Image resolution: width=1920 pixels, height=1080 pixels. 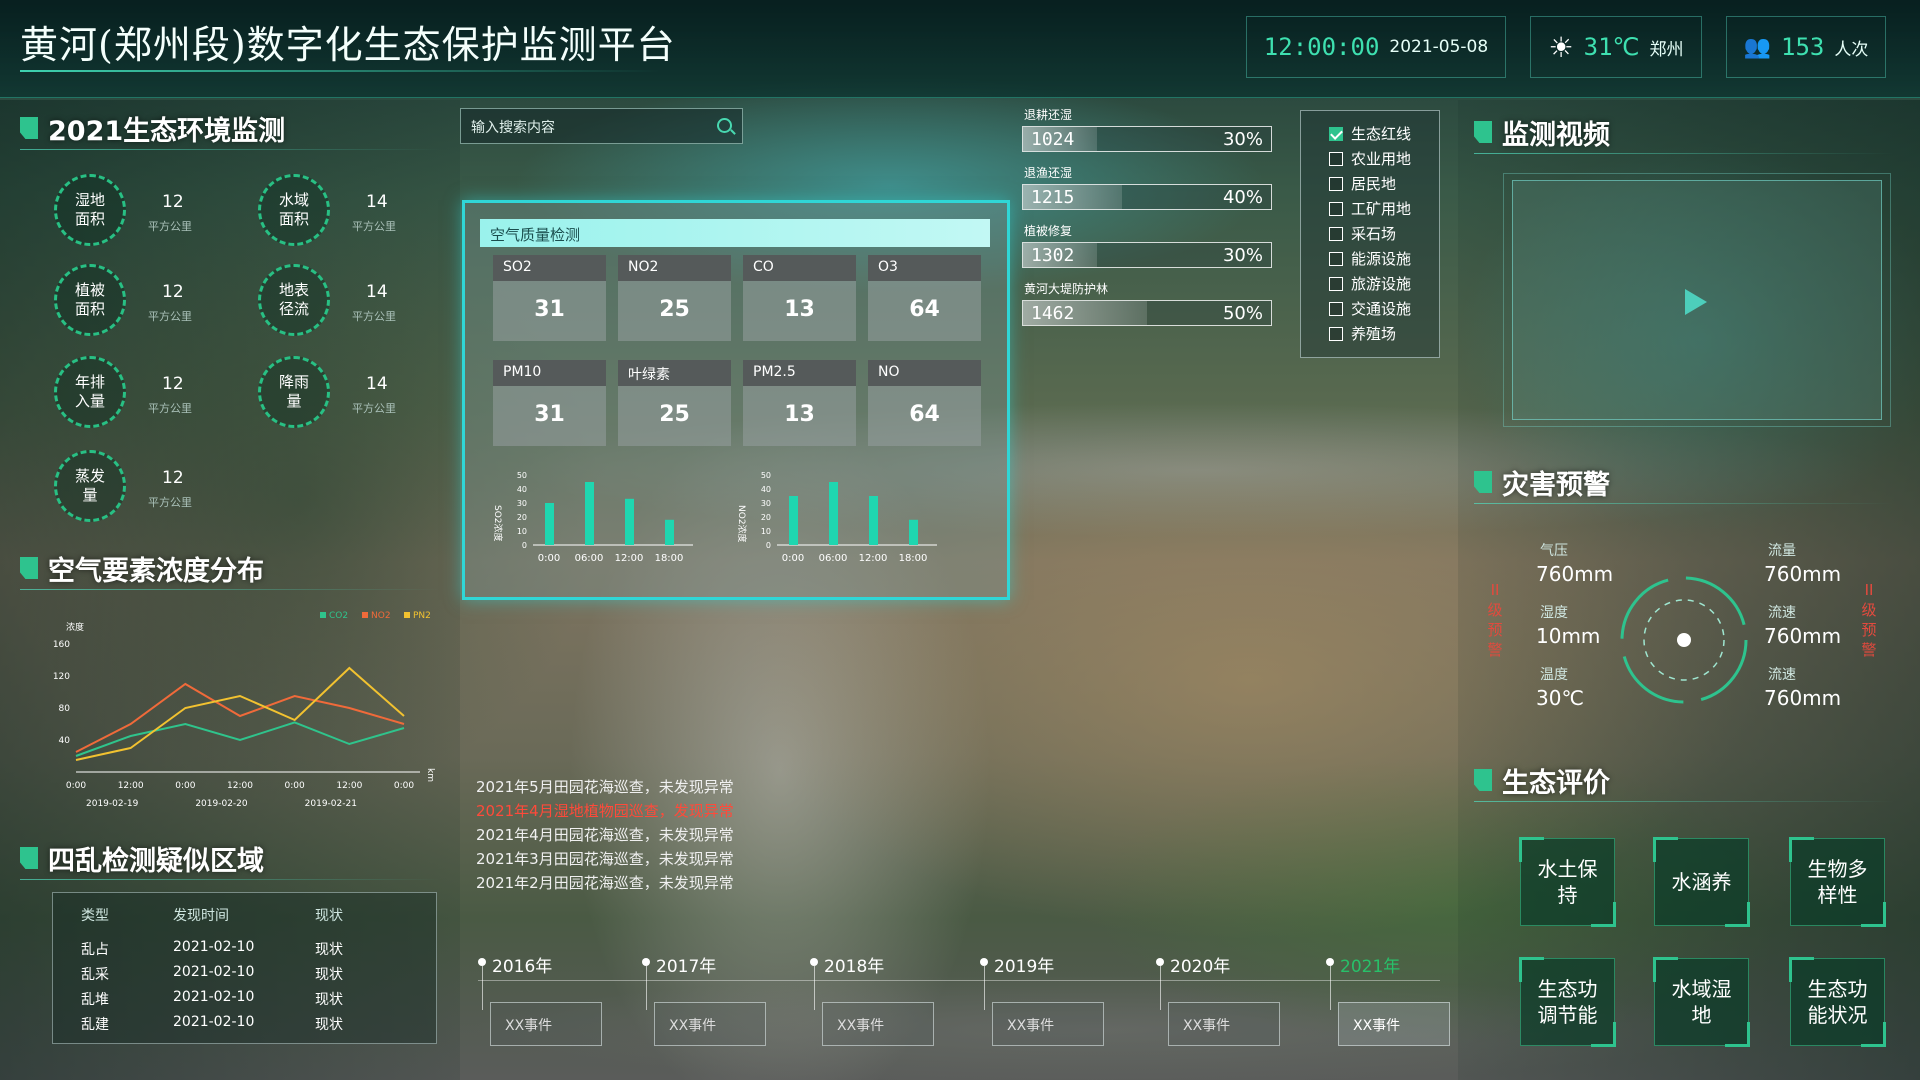 I want to click on patrol-event: 2021年3月田园花海巡查，未发现异常, so click(x=605, y=858).